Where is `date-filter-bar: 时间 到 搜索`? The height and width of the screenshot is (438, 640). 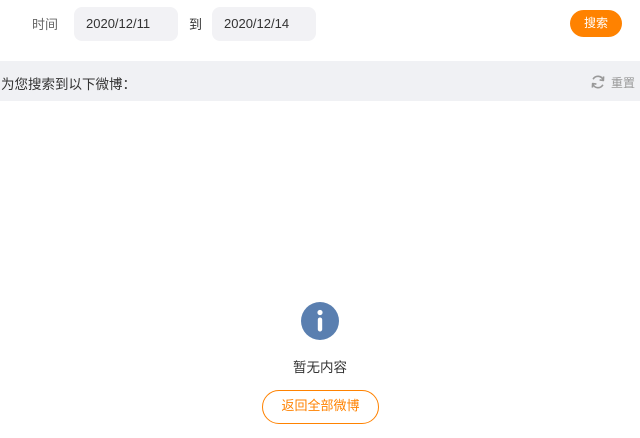 date-filter-bar: 时间 到 搜索 is located at coordinates (320, 24).